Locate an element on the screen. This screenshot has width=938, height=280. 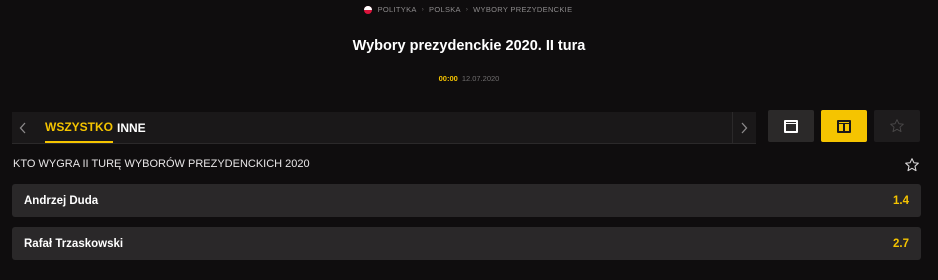
selection-odds: 1.4 is located at coordinates (901, 201).